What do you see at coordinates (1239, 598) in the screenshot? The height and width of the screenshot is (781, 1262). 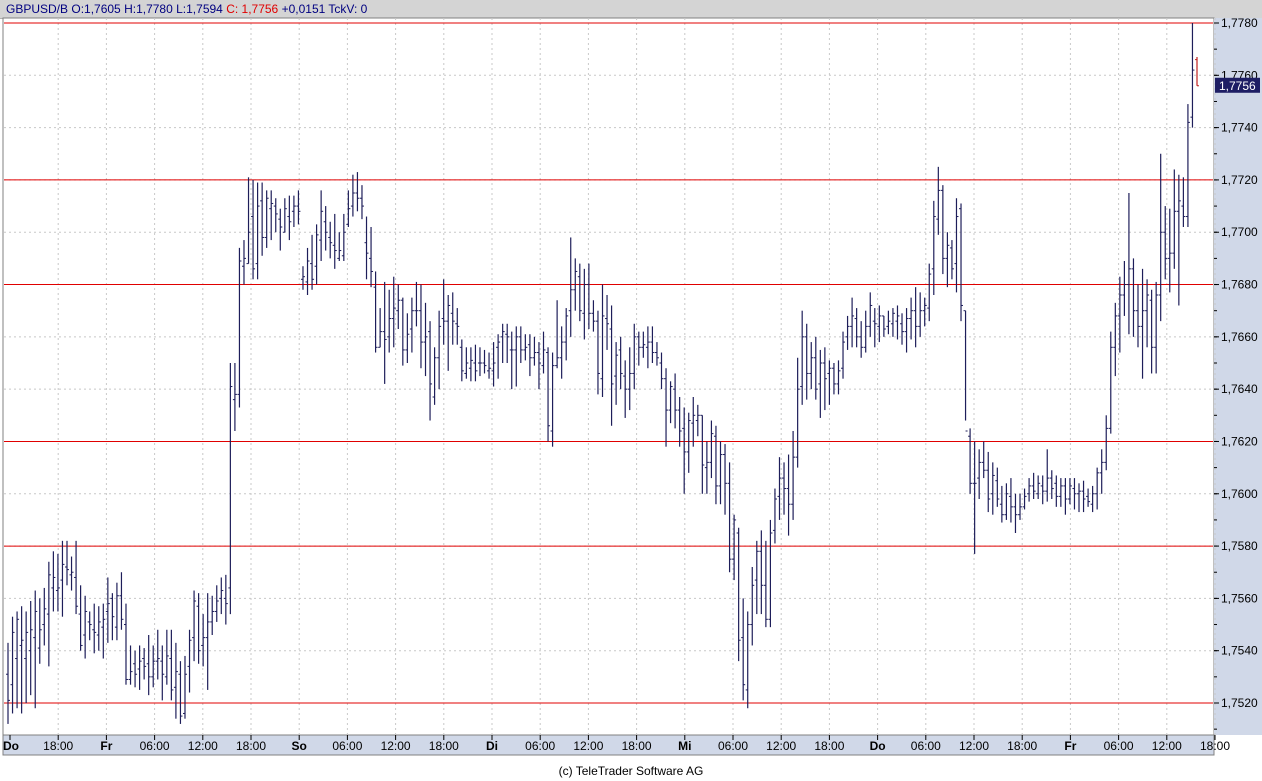 I see `y-tick-label: 1,7560` at bounding box center [1239, 598].